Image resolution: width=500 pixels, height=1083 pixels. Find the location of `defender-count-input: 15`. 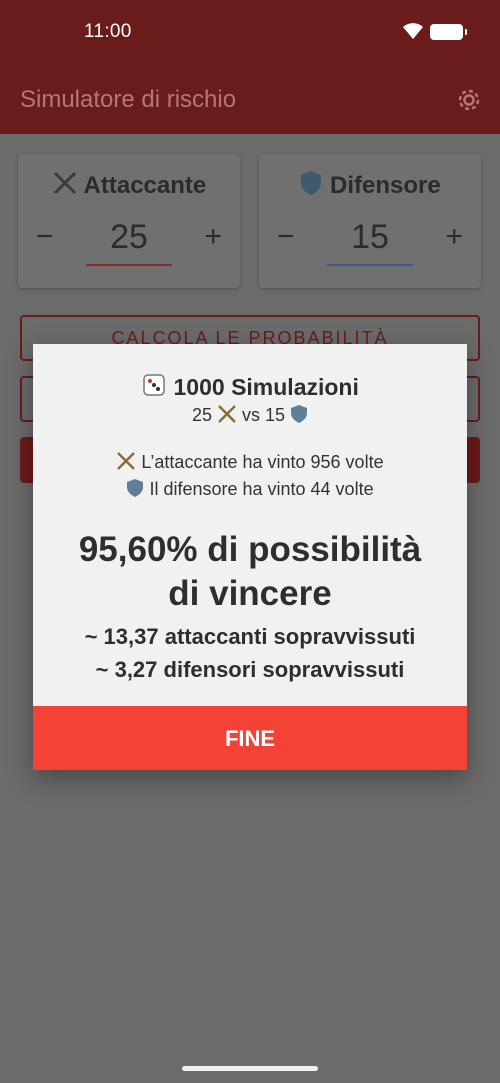

defender-count-input: 15 is located at coordinates (370, 237).